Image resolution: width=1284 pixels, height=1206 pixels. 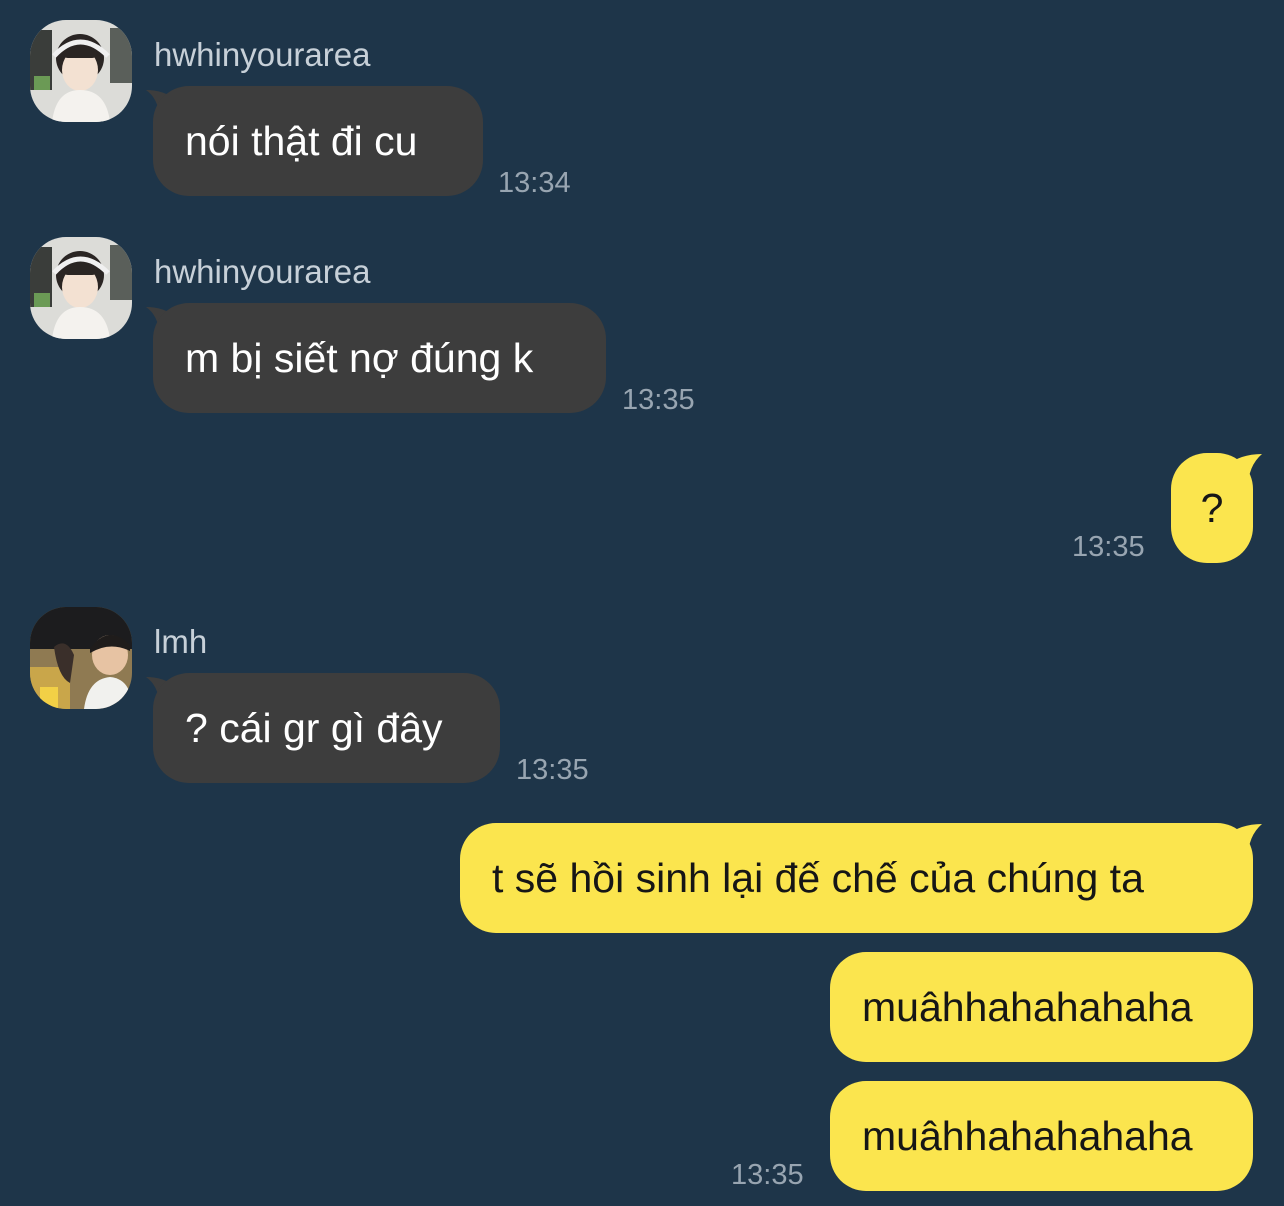 I want to click on avatar-lmh, so click(x=81, y=658).